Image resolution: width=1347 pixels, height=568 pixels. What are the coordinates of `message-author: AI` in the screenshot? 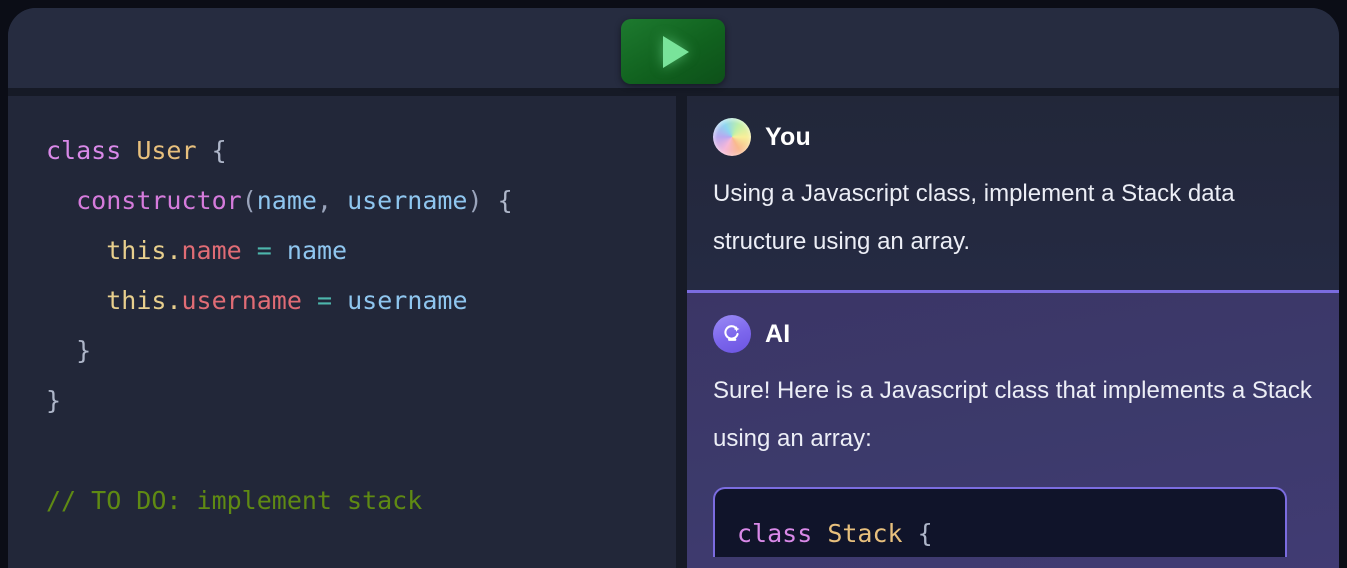 It's located at (778, 333).